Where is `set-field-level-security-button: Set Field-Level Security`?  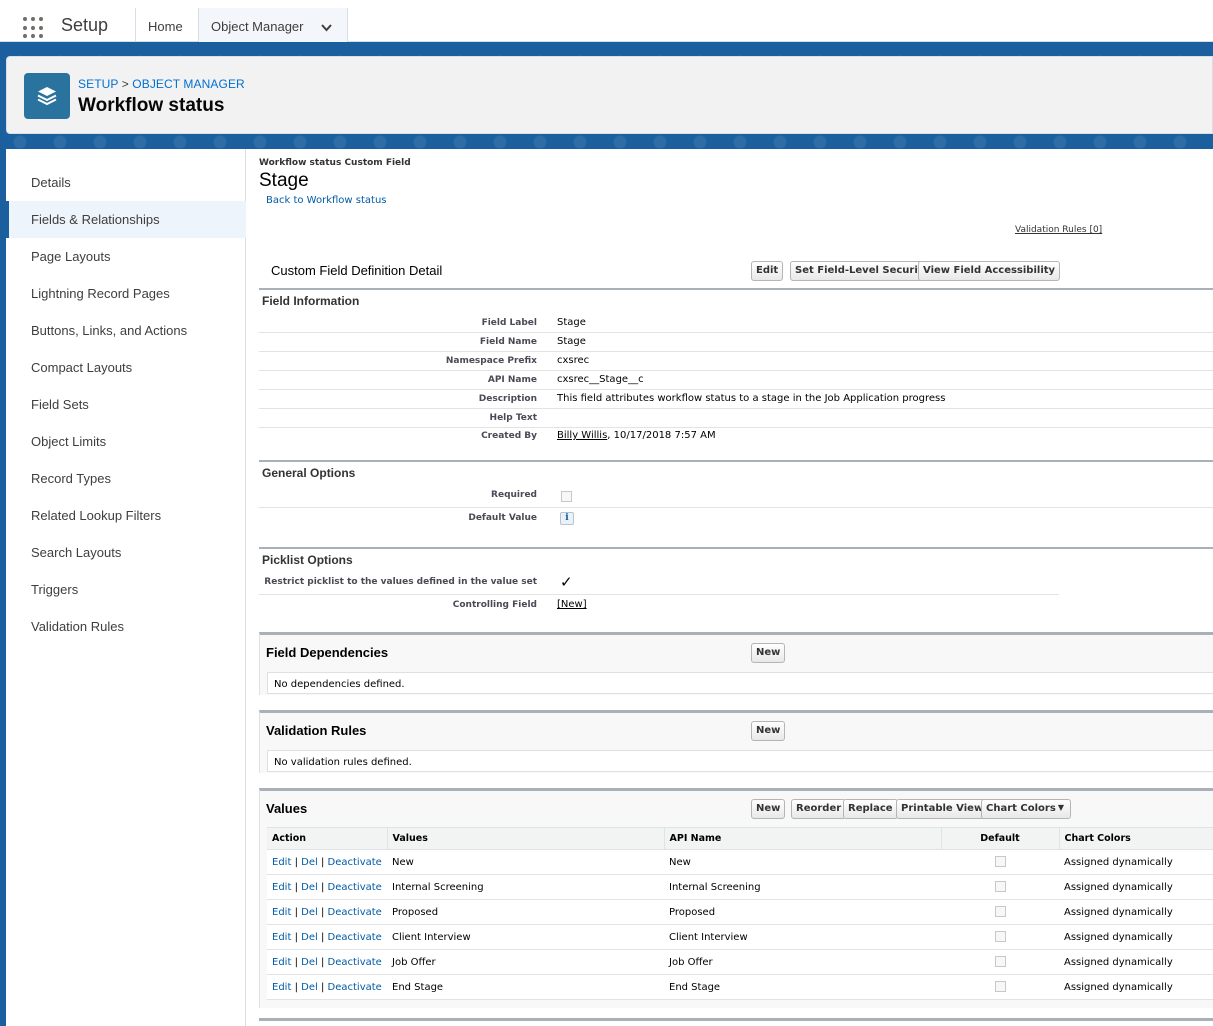 set-field-level-security-button: Set Field-Level Security is located at coordinates (862, 271).